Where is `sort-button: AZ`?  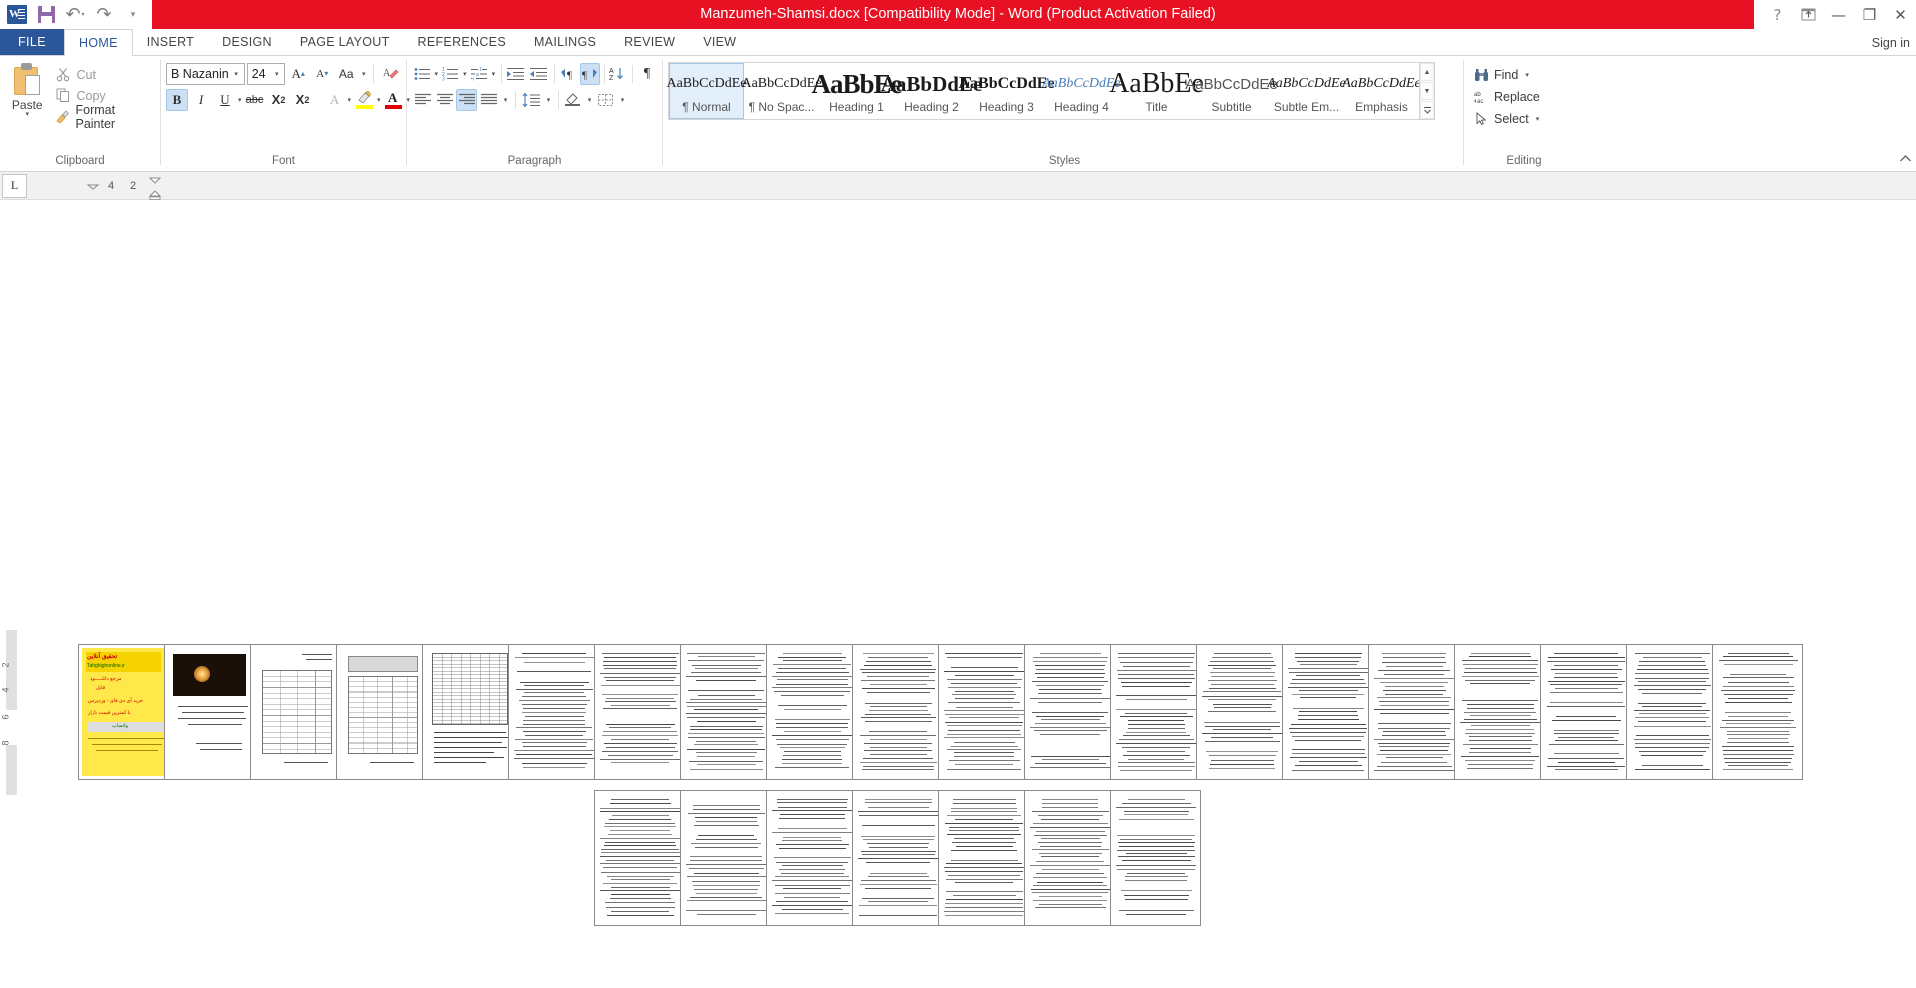 sort-button: AZ is located at coordinates (618, 74).